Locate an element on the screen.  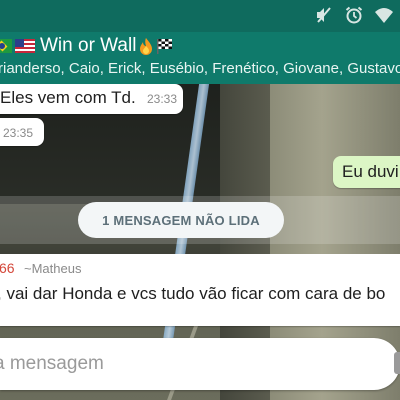
message-bubble-incoming: Eles vem com Td. 23:33 is located at coordinates (91, 99).